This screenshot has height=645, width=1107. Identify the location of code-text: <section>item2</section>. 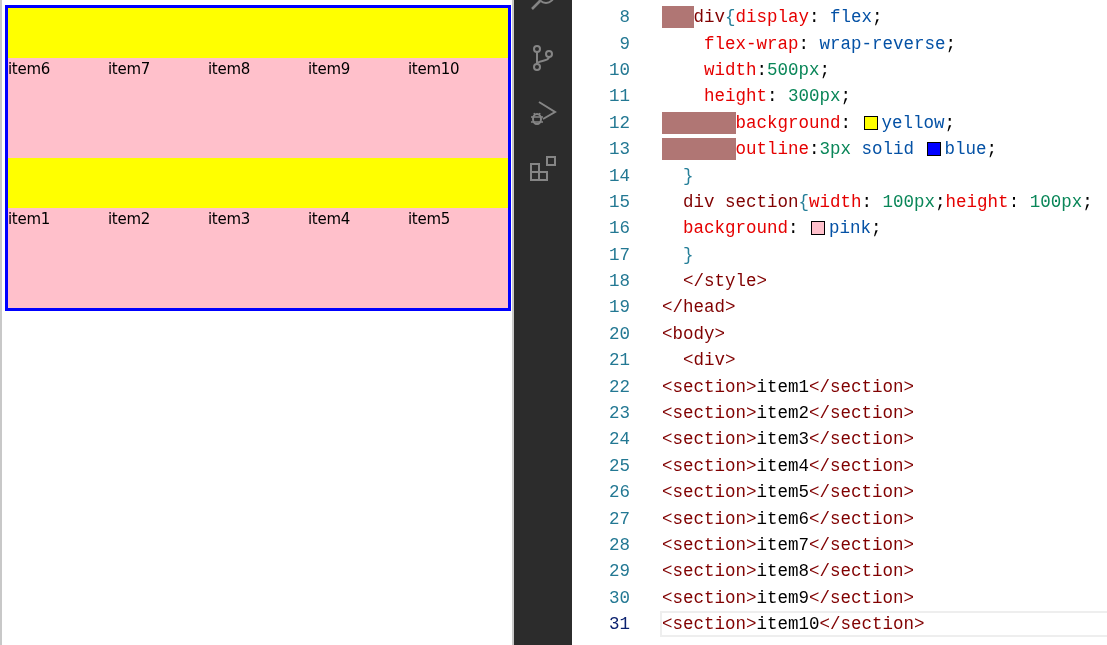
(788, 413).